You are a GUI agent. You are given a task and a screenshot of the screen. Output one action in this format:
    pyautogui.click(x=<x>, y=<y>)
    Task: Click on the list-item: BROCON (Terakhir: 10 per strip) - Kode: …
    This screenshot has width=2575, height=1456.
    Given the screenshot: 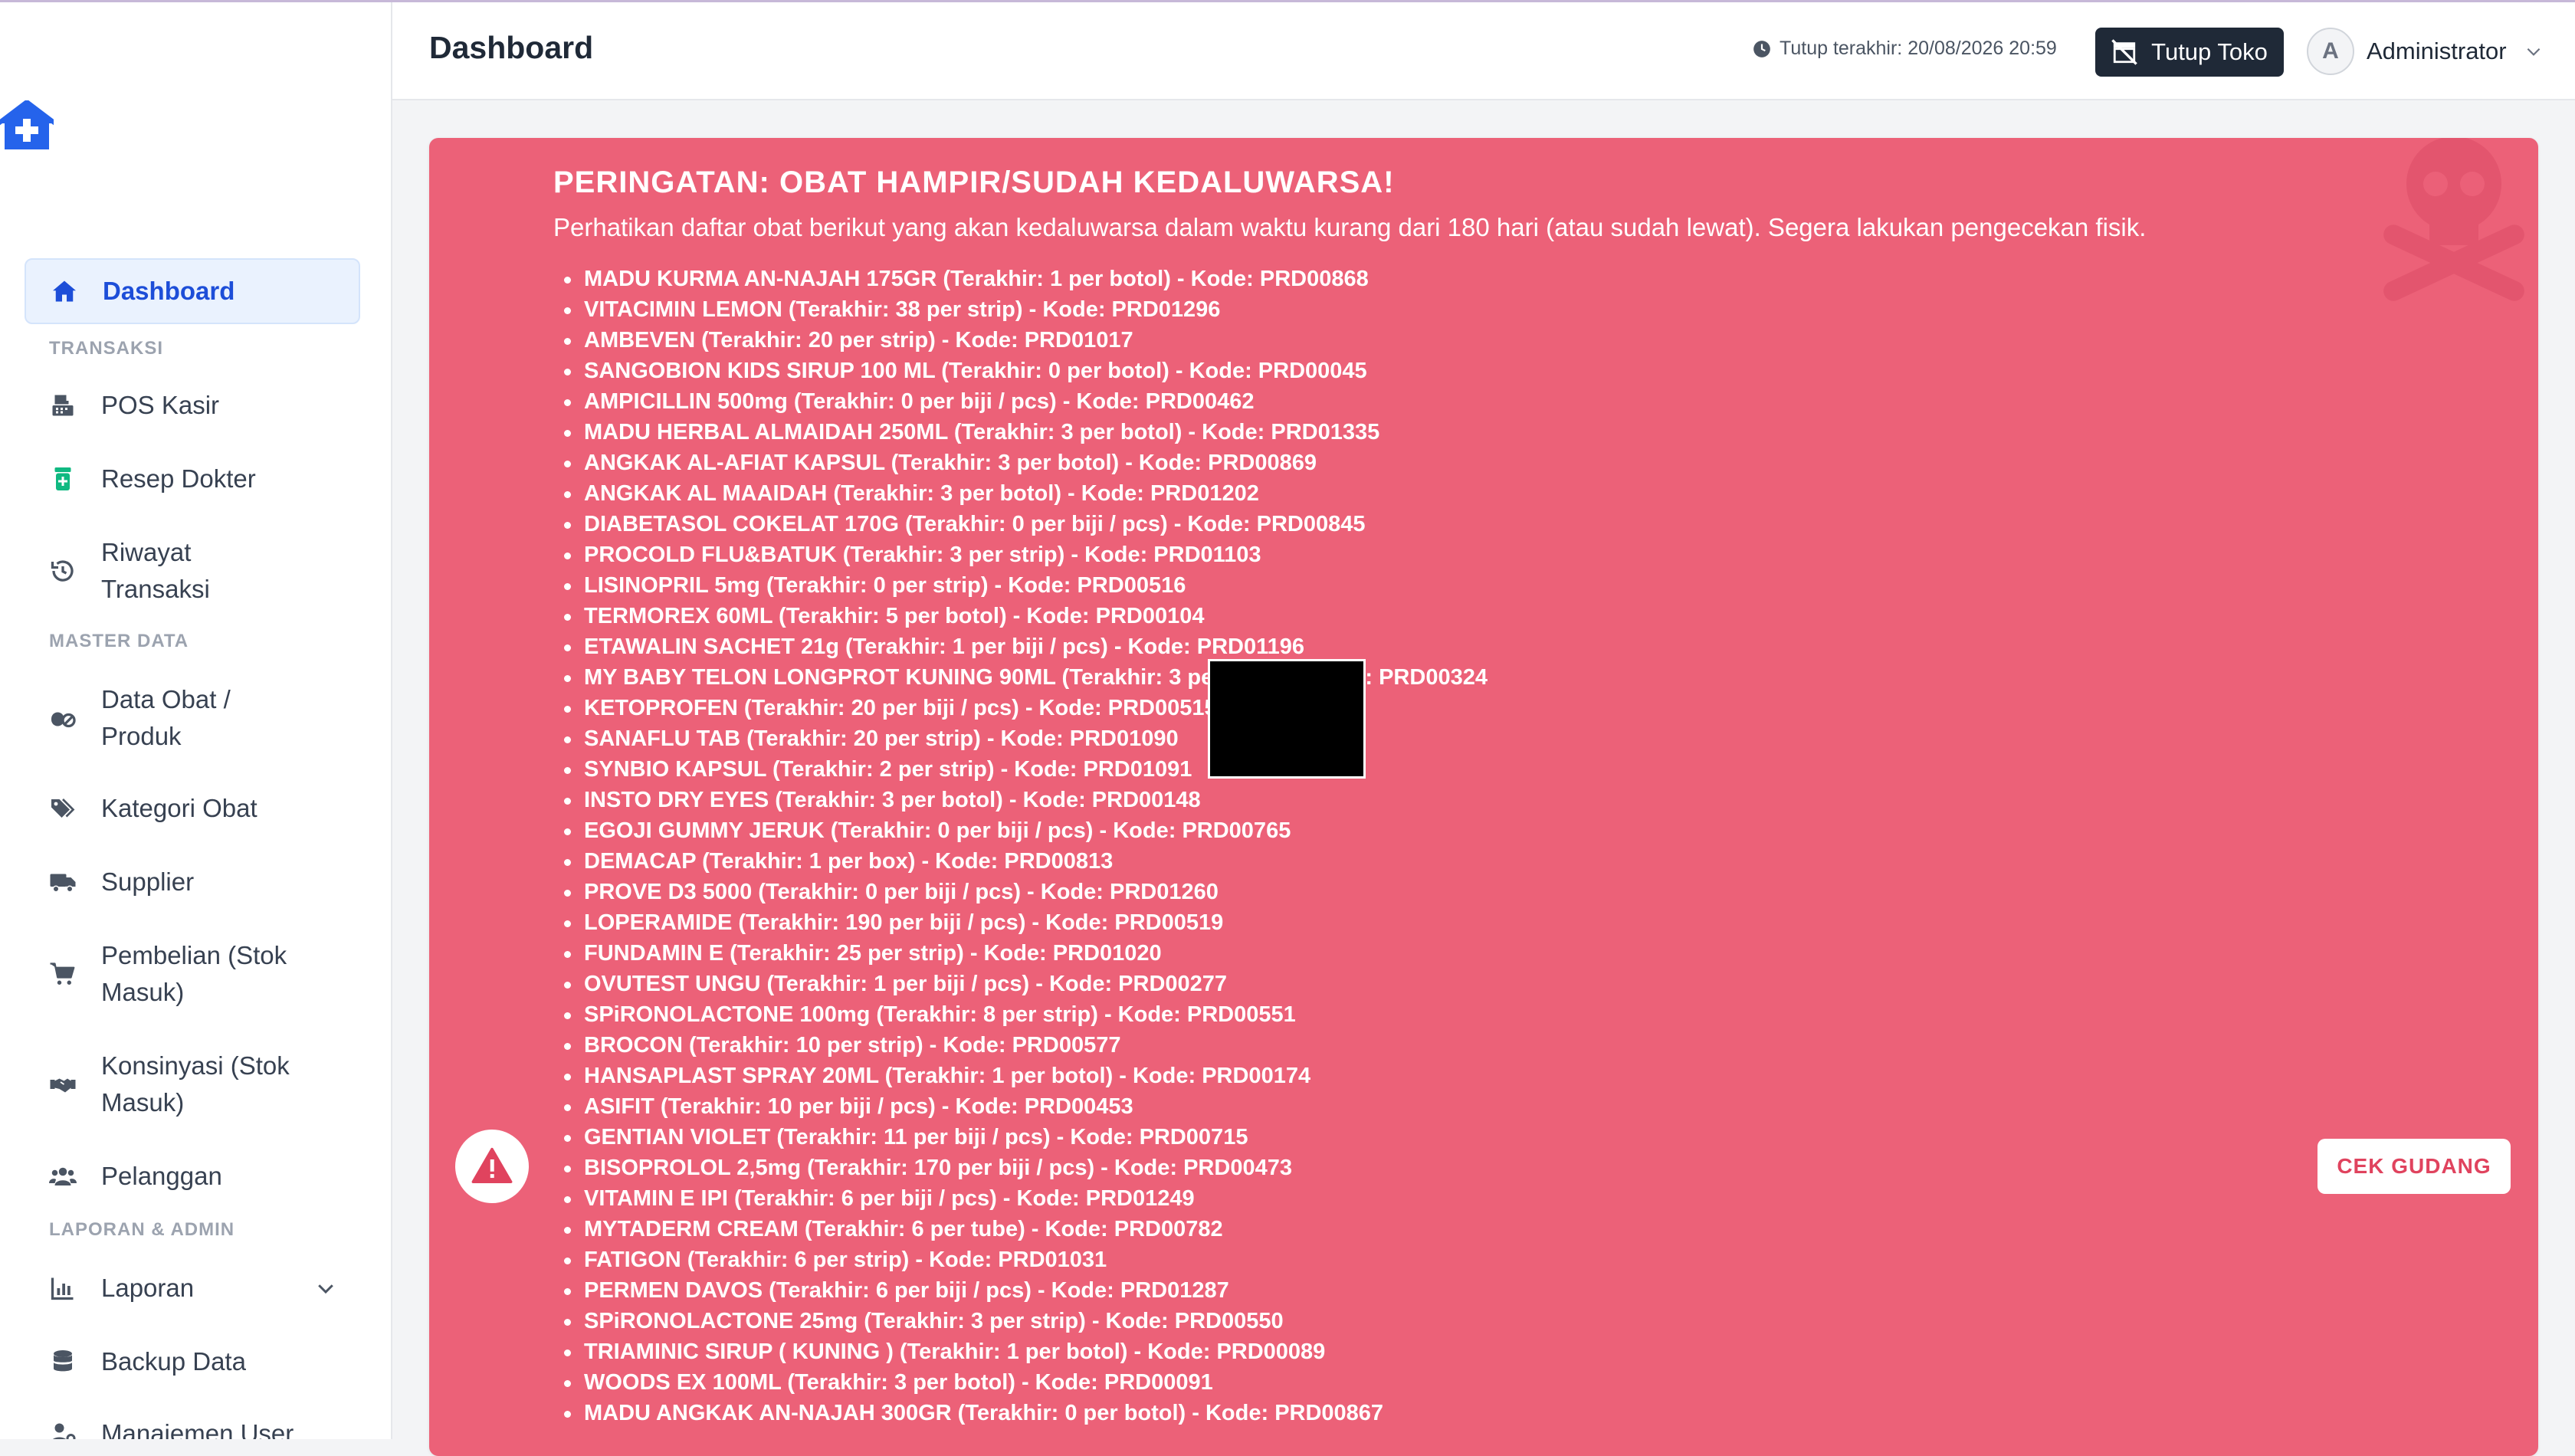 What is the action you would take?
    pyautogui.click(x=1026, y=1045)
    